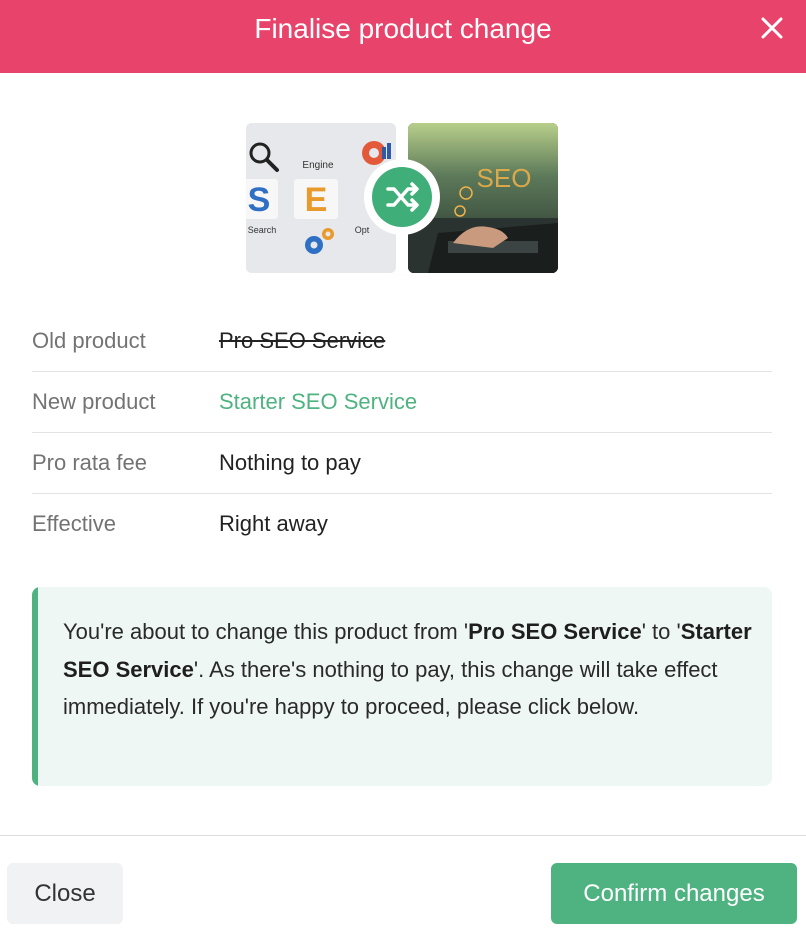 This screenshot has width=806, height=934. What do you see at coordinates (302, 340) in the screenshot?
I see `old-product-value: Pro SEO Service` at bounding box center [302, 340].